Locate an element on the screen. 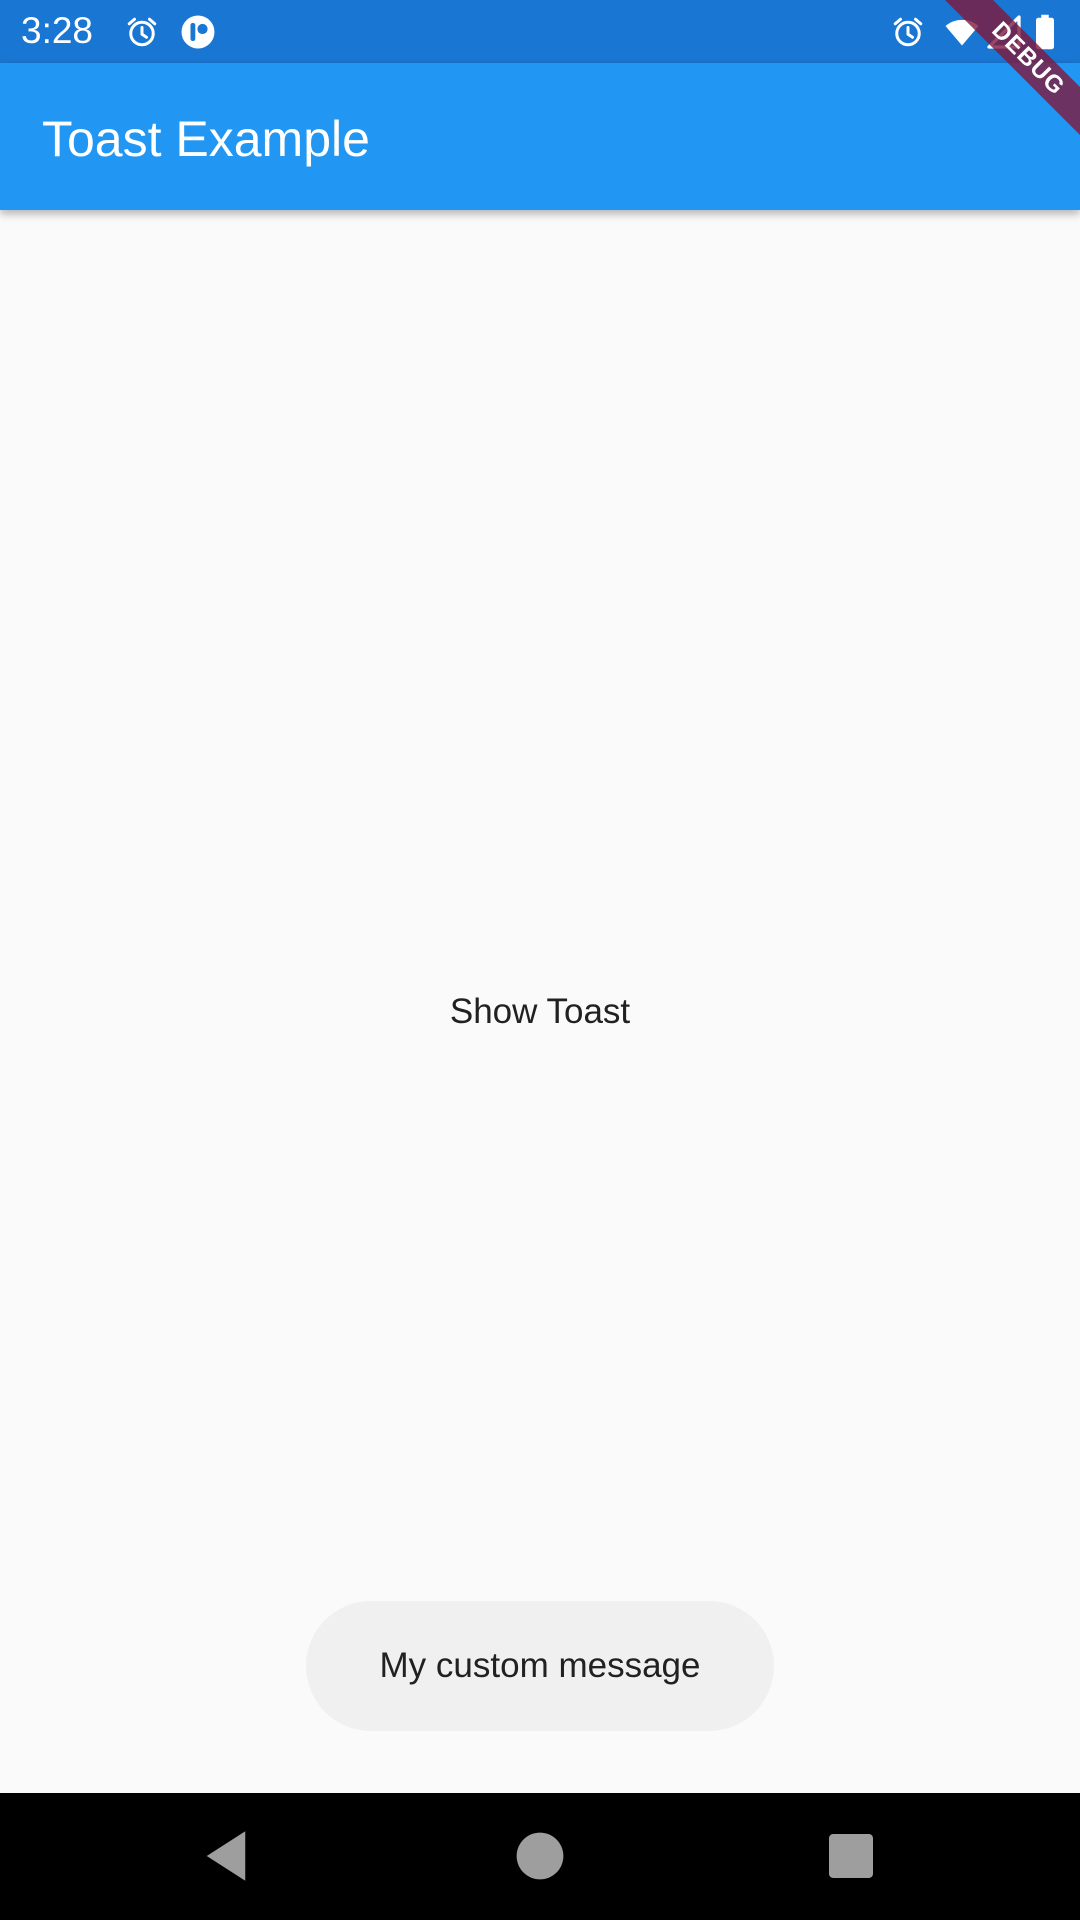 This screenshot has width=1080, height=1920. wifi-icon is located at coordinates (962, 32).